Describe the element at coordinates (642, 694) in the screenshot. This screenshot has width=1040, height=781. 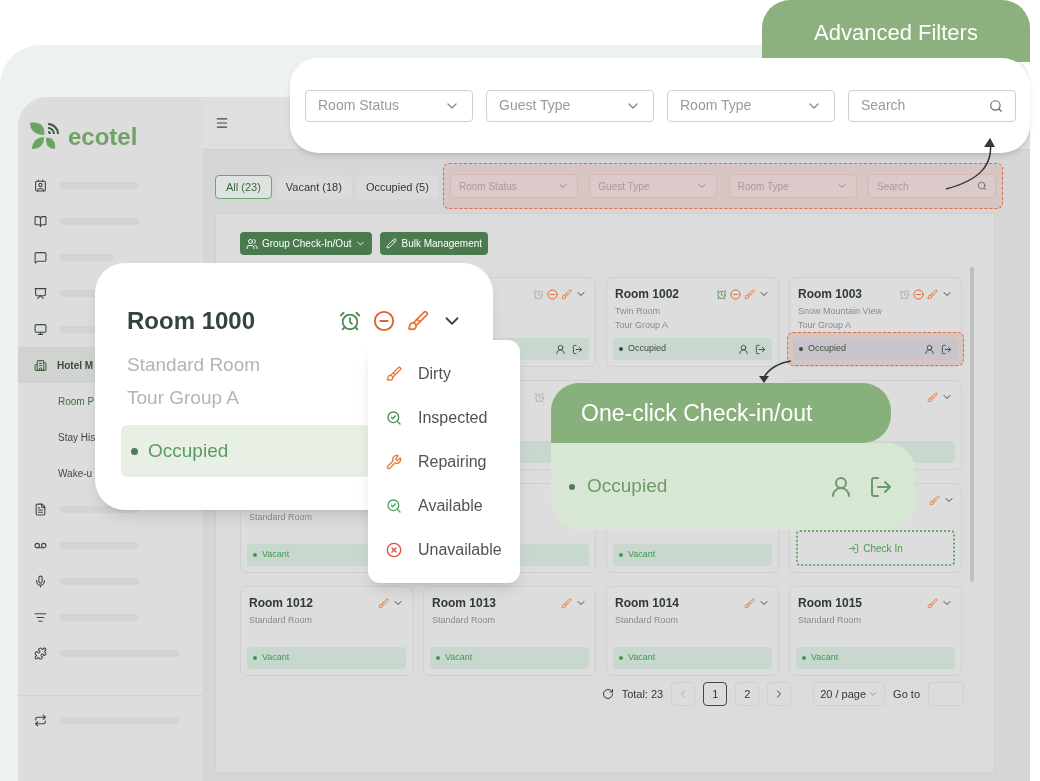
I see `total-count: Total: 23` at that location.